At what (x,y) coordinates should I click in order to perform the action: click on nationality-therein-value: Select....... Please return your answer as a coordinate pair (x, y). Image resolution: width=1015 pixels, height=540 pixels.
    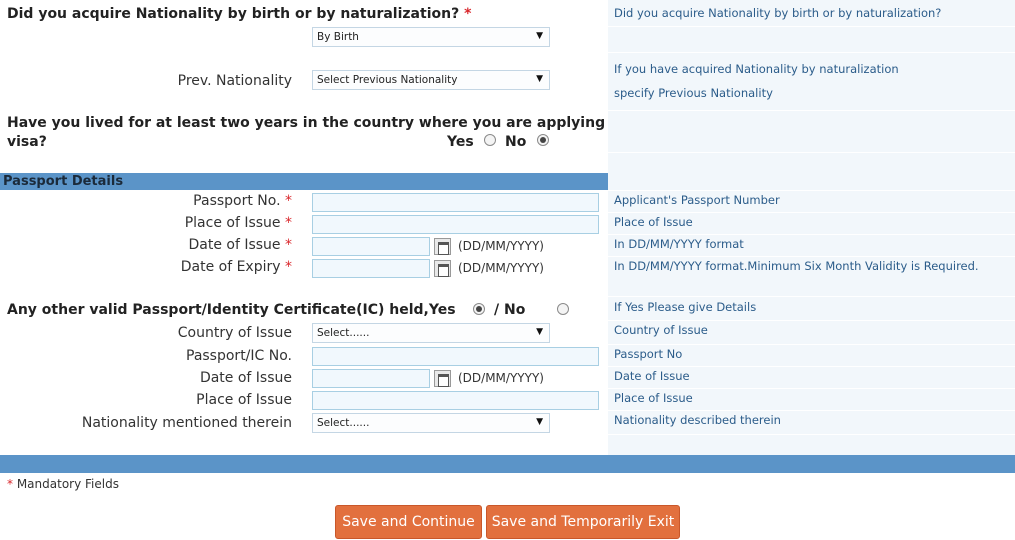
    Looking at the image, I should click on (343, 423).